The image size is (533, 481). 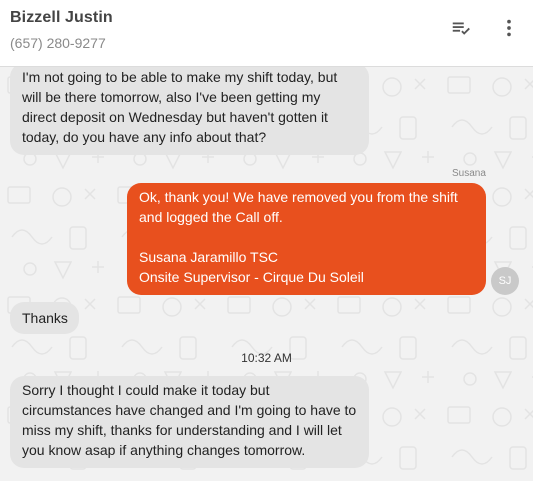 I want to click on more-vert-icon, so click(x=509, y=28).